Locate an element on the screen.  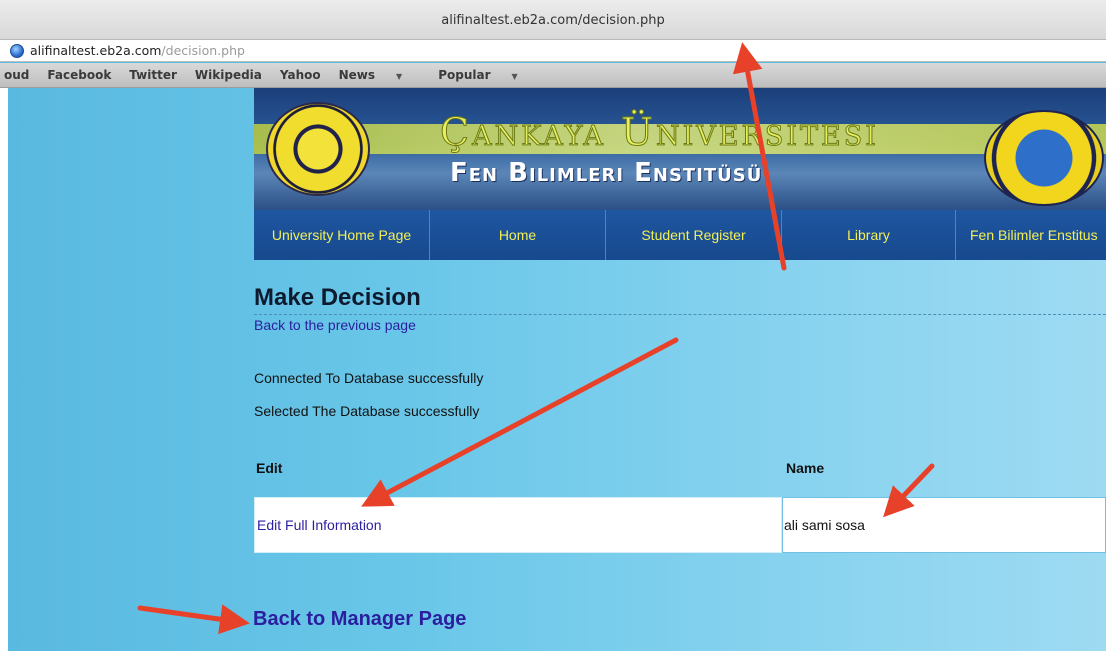
nav-home: Home is located at coordinates (518, 235).